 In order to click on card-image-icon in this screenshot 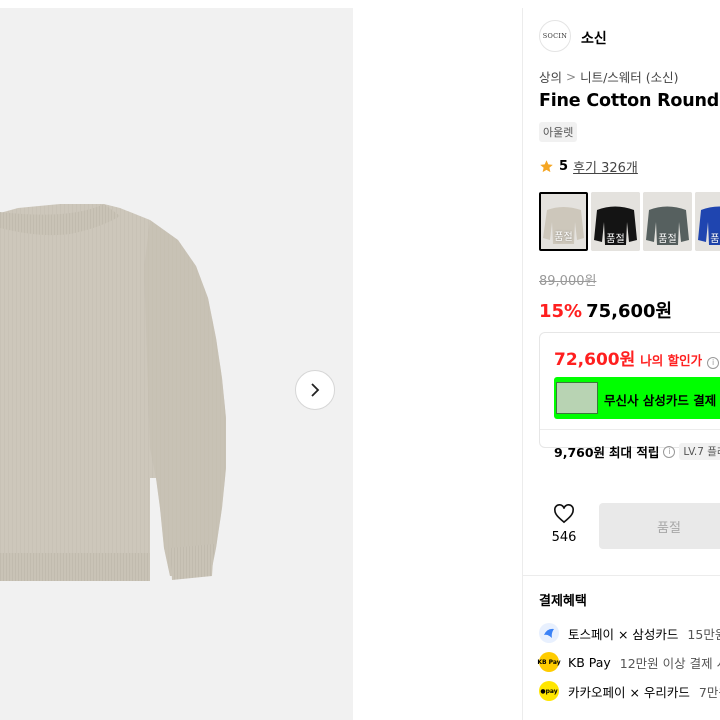, I will do `click(577, 398)`.